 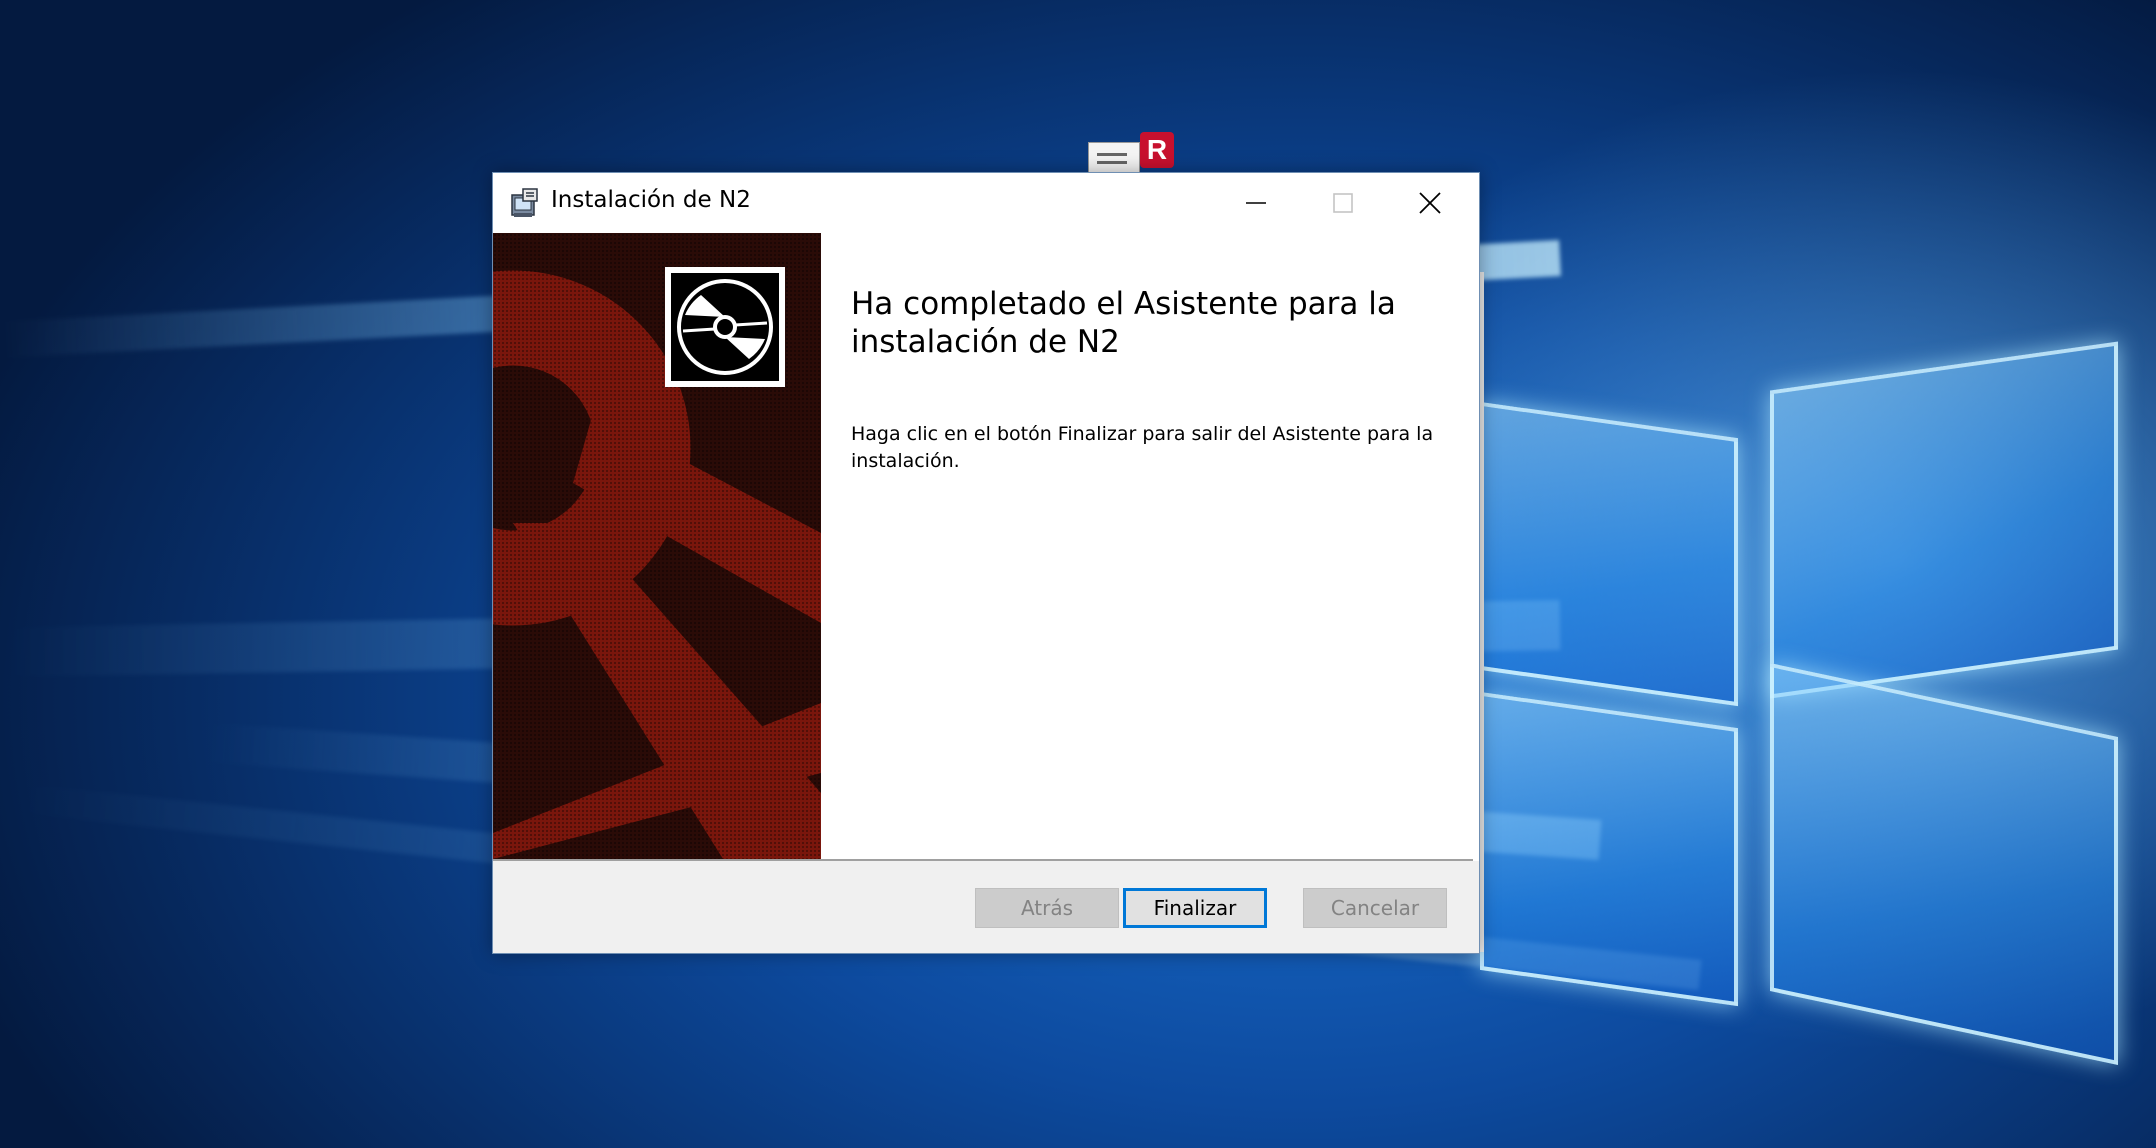 I want to click on close-icon, so click(x=1430, y=203).